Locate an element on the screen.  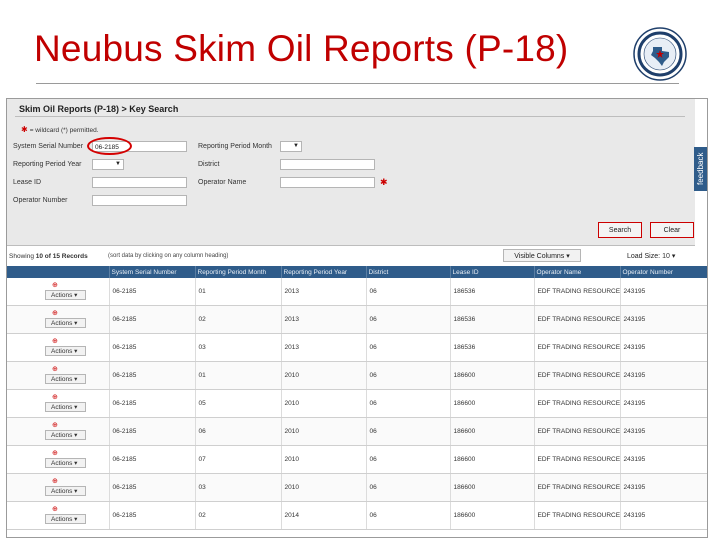
feedback-tab: feedback is located at coordinates (700, 169).